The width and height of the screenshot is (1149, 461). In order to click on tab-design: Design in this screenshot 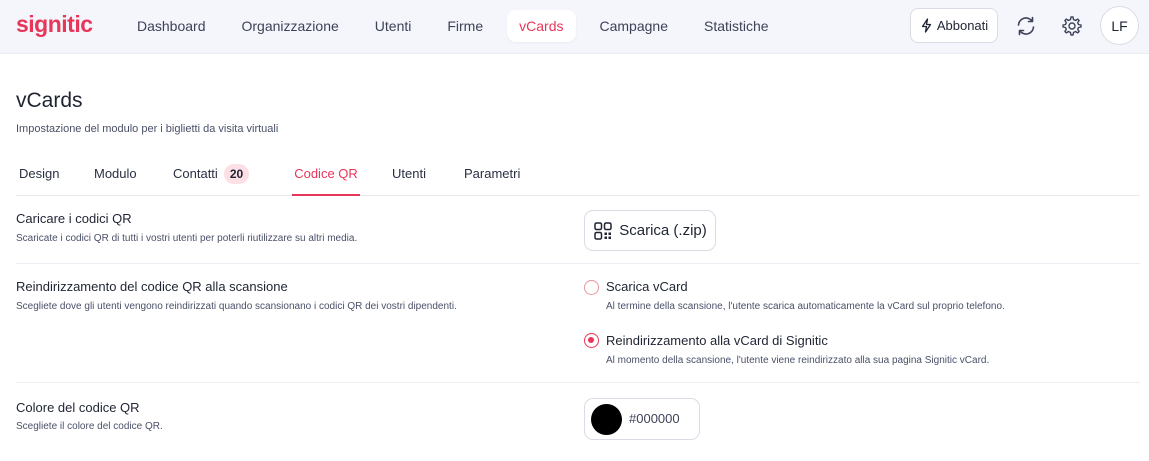, I will do `click(39, 176)`.